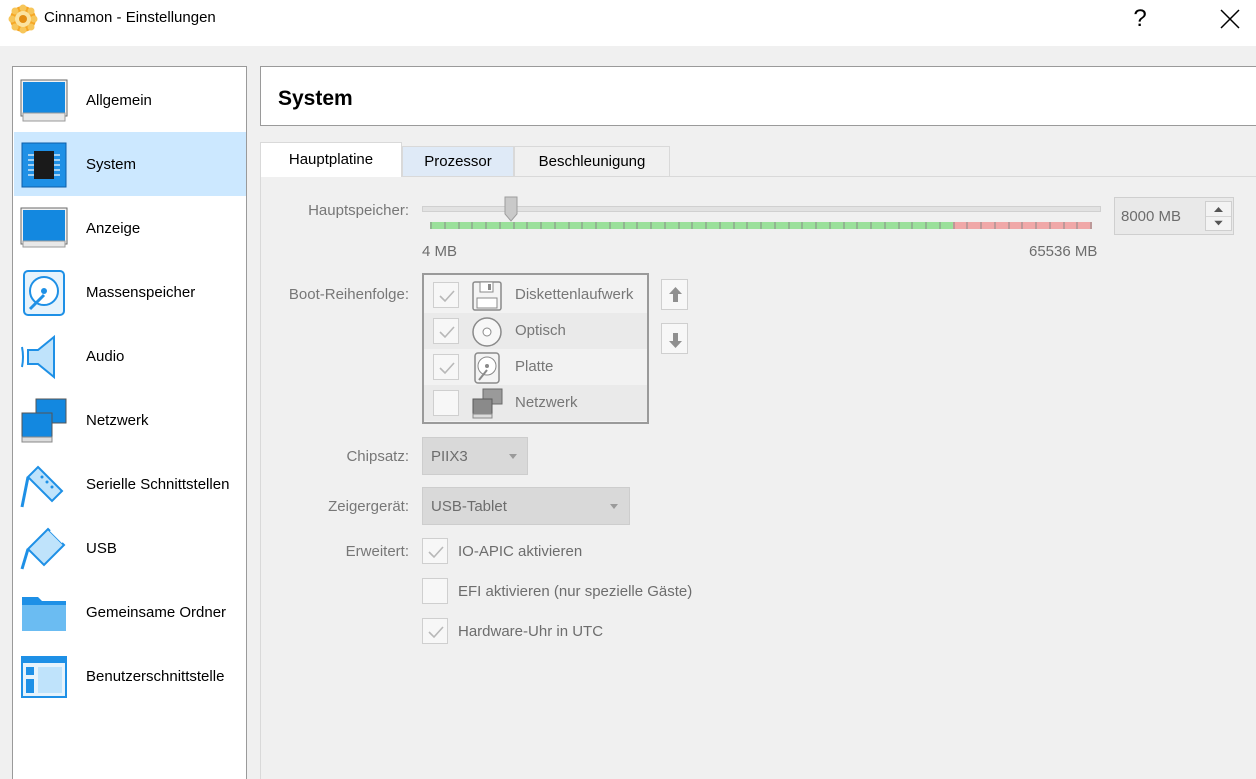 The width and height of the screenshot is (1256, 779). I want to click on memory-min-label: 4 MB, so click(440, 251).